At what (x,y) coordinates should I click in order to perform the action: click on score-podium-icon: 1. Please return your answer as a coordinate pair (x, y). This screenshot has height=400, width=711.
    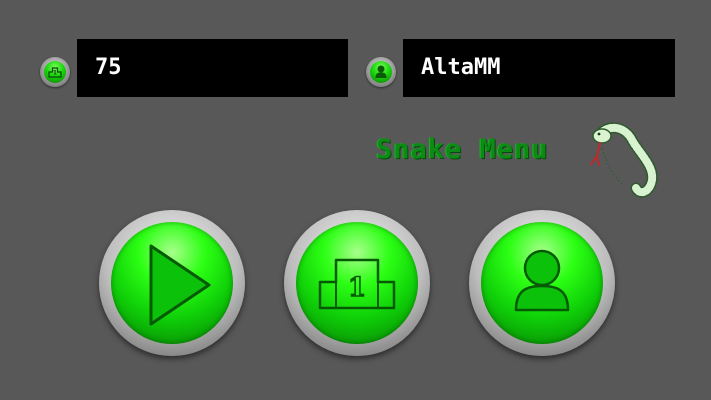
    Looking at the image, I should click on (55, 72).